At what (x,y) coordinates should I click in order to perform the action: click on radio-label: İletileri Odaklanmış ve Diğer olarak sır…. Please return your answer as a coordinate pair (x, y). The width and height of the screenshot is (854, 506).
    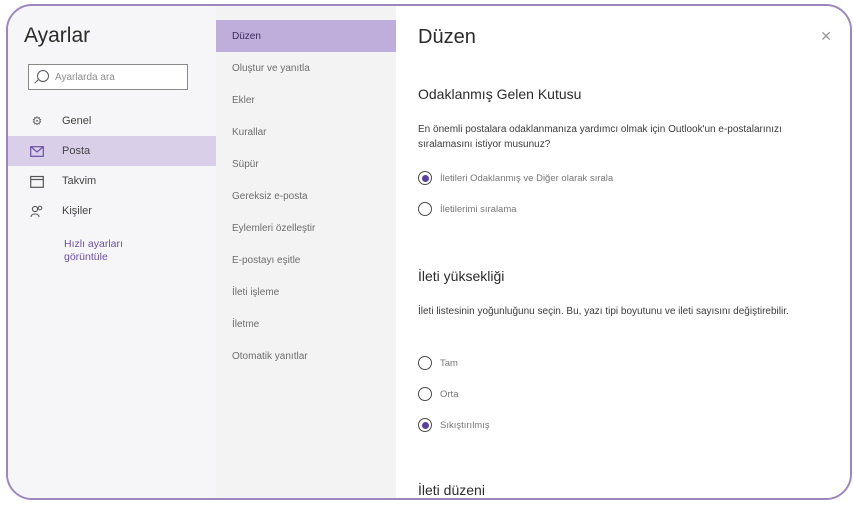
    Looking at the image, I should click on (527, 178).